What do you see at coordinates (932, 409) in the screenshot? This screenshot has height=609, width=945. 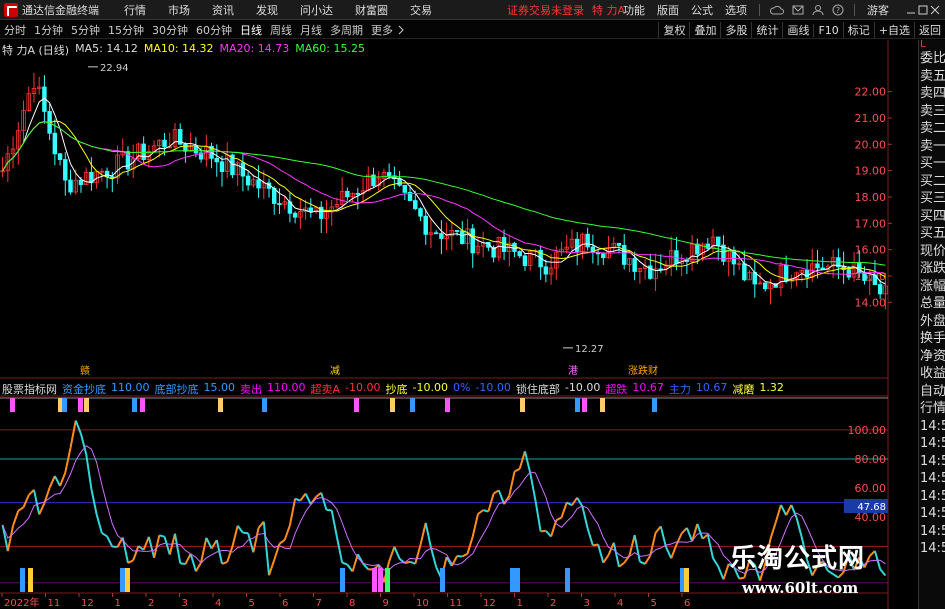 I see `quote-field-label: 行情` at bounding box center [932, 409].